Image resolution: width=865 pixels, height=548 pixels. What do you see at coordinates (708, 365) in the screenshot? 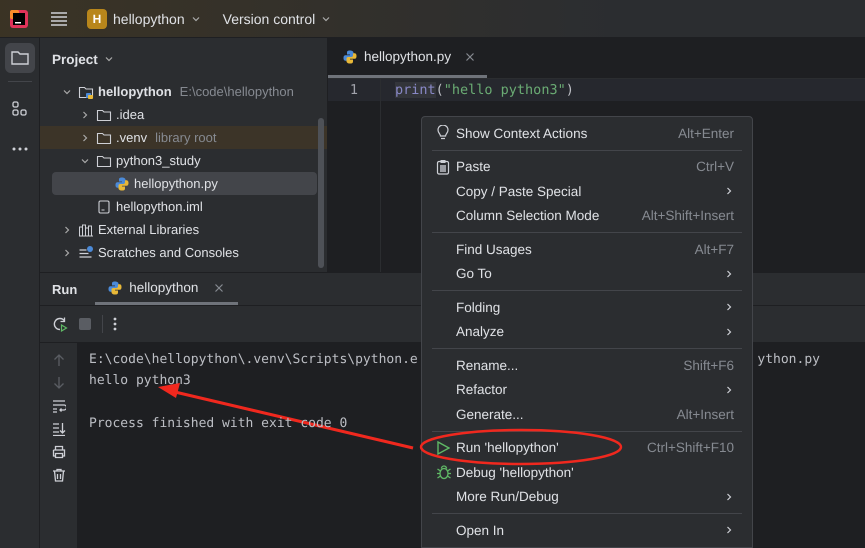
I see `shortcut-text: Shift+F6` at bounding box center [708, 365].